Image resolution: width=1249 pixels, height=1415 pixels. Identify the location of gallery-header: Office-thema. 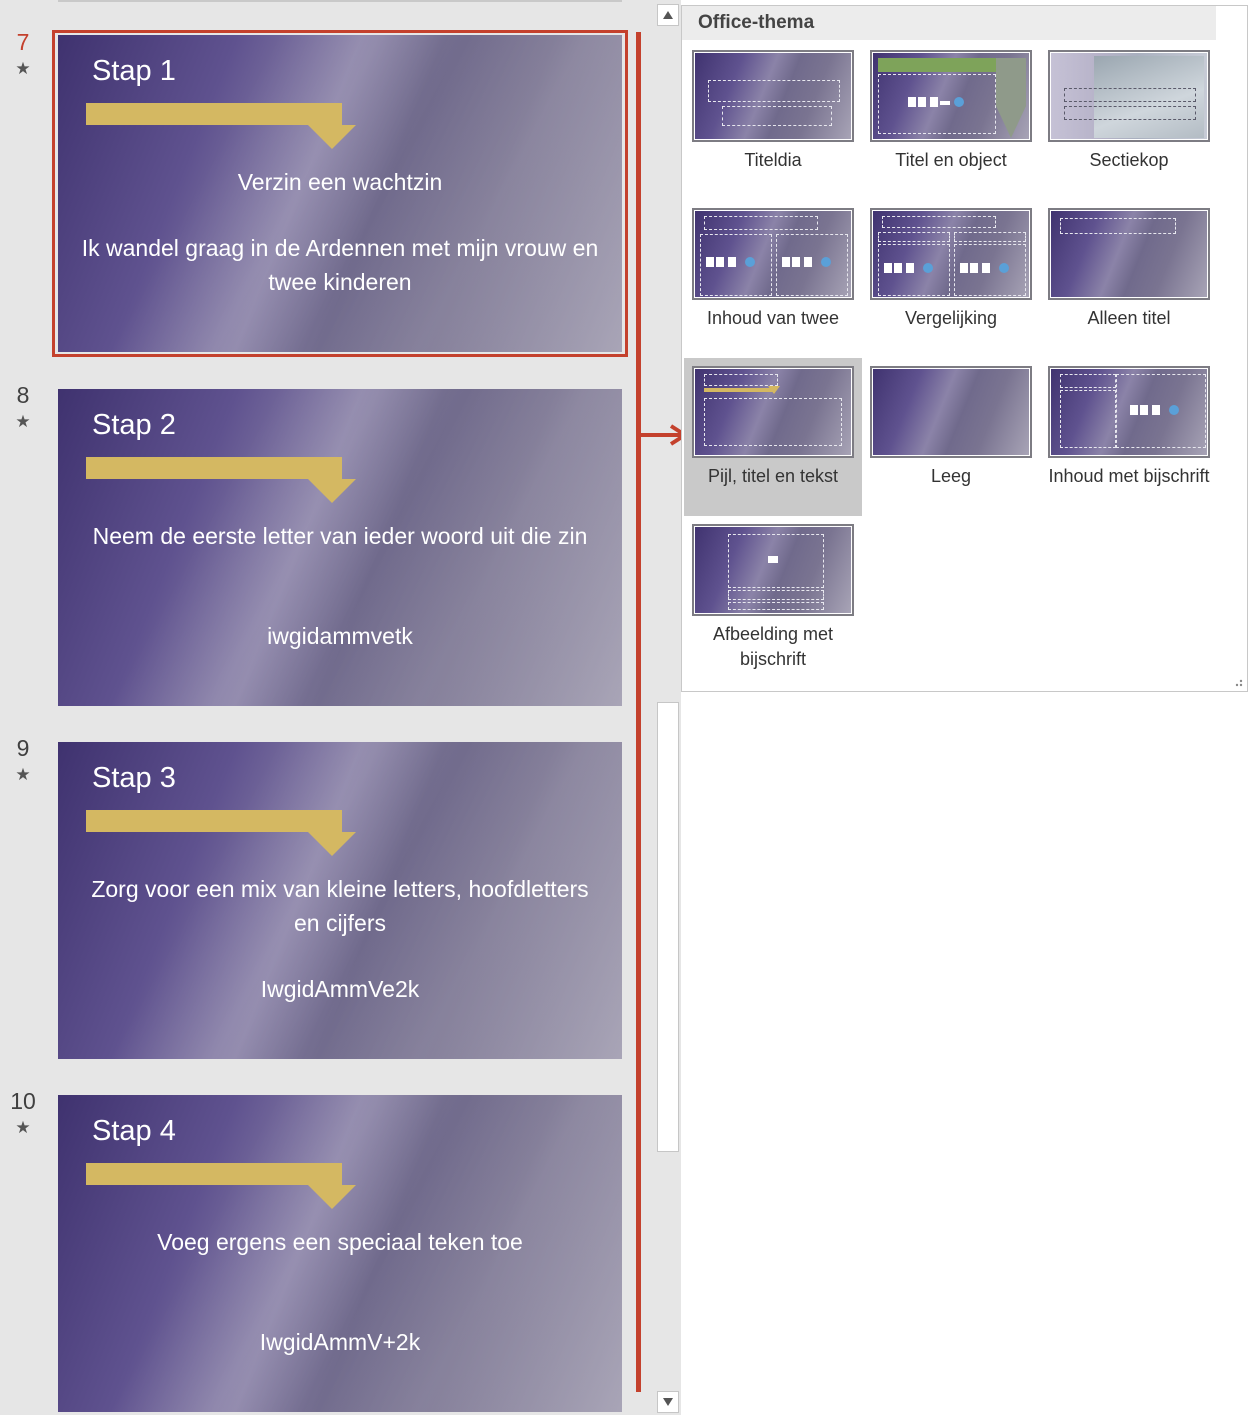
(949, 23).